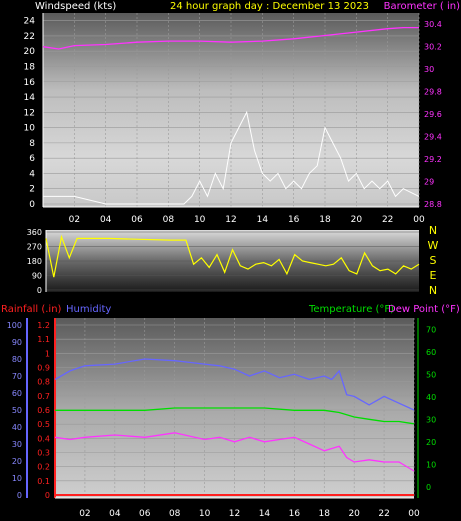  Describe the element at coordinates (43, 396) in the screenshot. I see `rainfall-tick-label: 0.7` at that location.